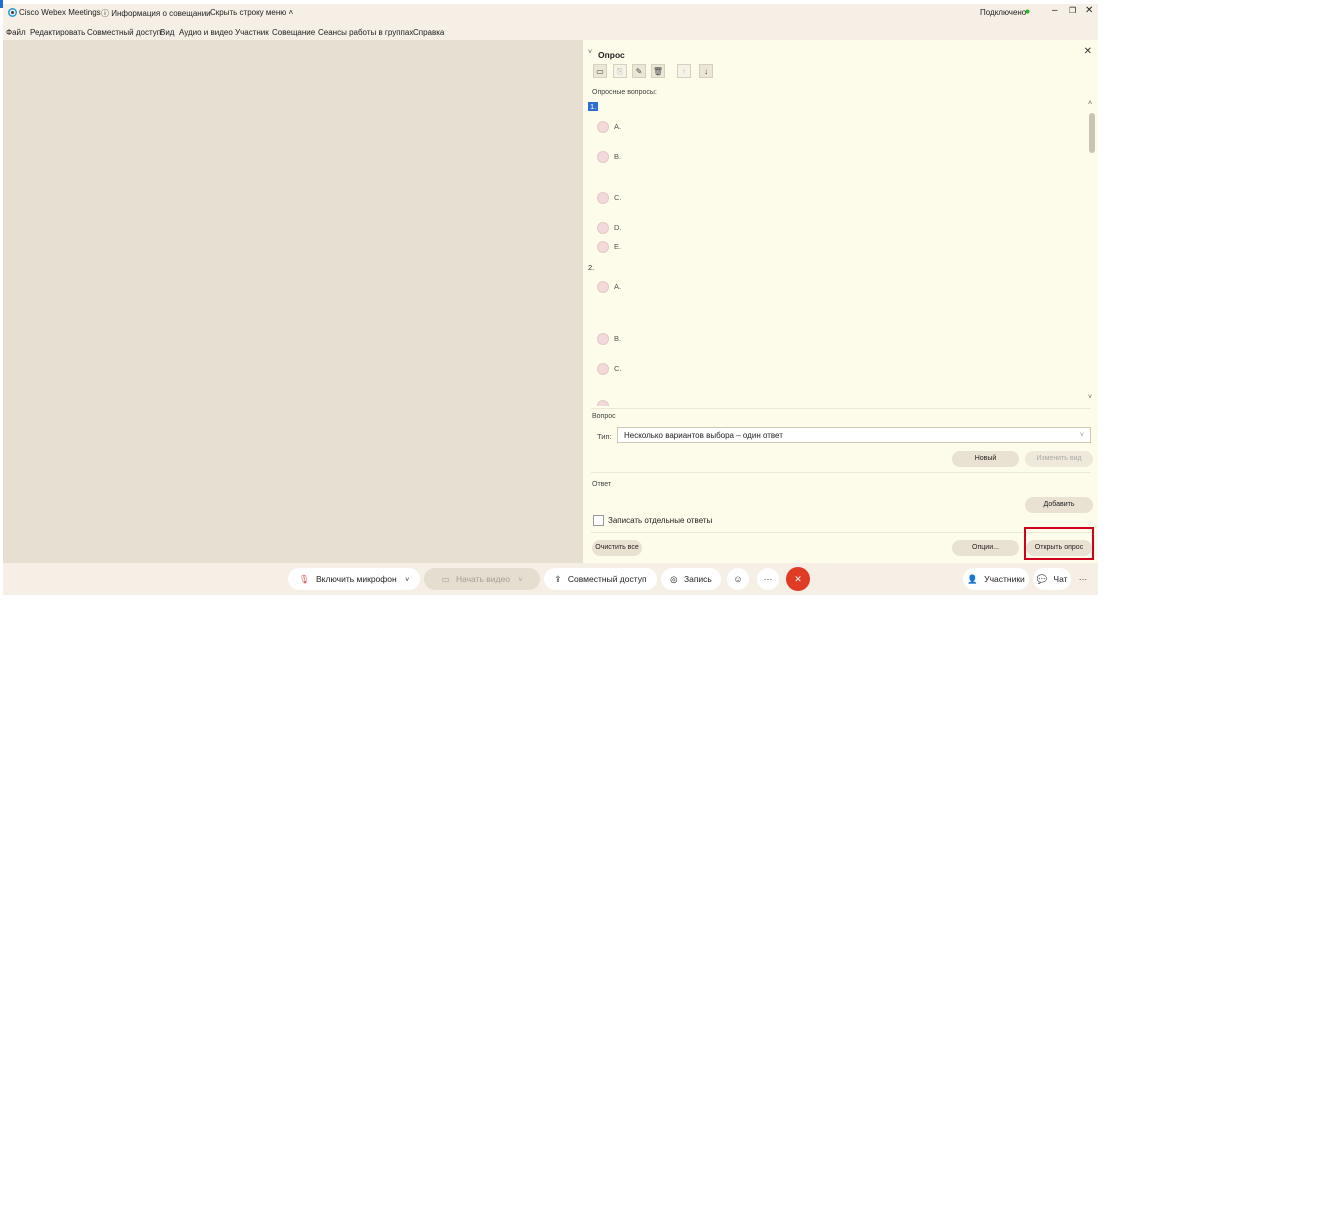 This screenshot has height=1232, width=1341. Describe the element at coordinates (1060, 579) in the screenshot. I see `chat-label: Чат` at that location.